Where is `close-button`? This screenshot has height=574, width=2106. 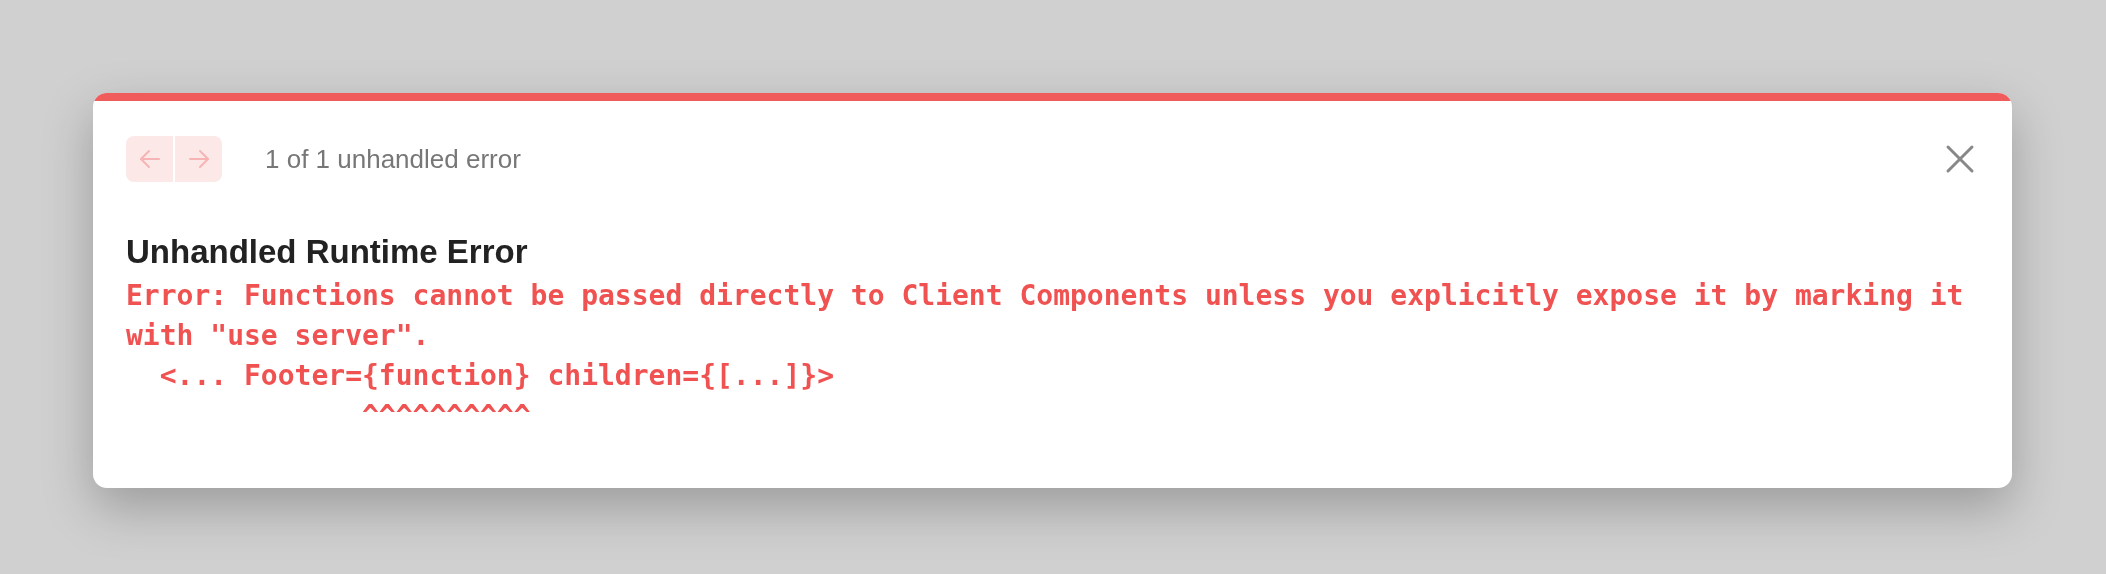
close-button is located at coordinates (1960, 159).